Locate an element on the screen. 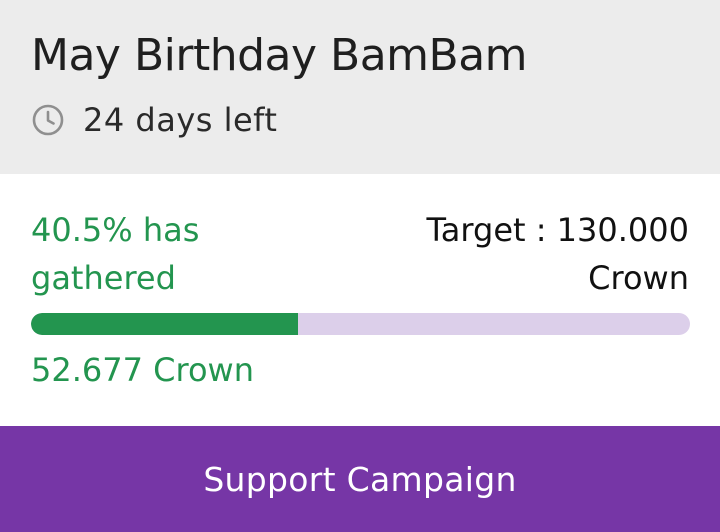  campaign-title: May Birthday BamBam is located at coordinates (279, 55).